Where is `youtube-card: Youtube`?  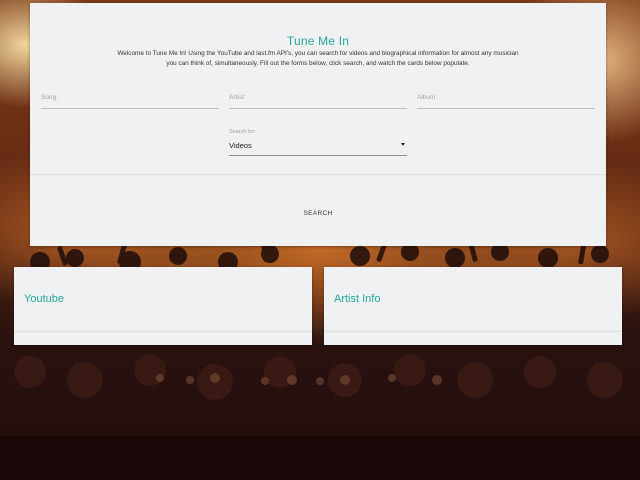
youtube-card: Youtube is located at coordinates (163, 306).